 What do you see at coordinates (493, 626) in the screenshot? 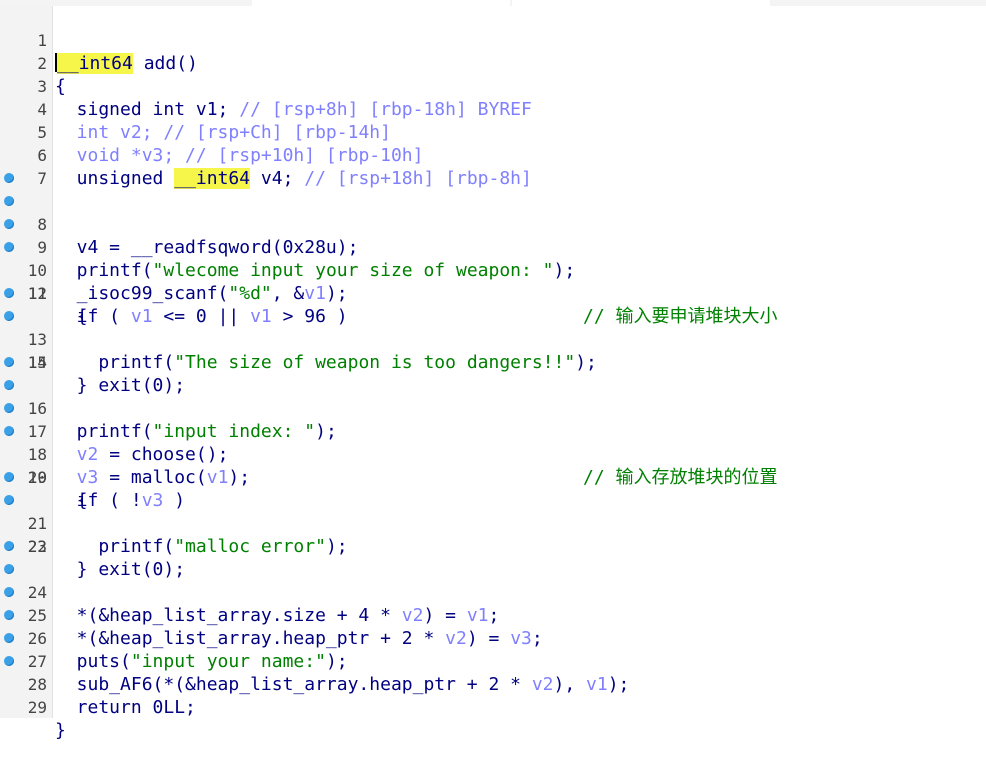
I see `code-line: 26 puts("input your name:");` at bounding box center [493, 626].